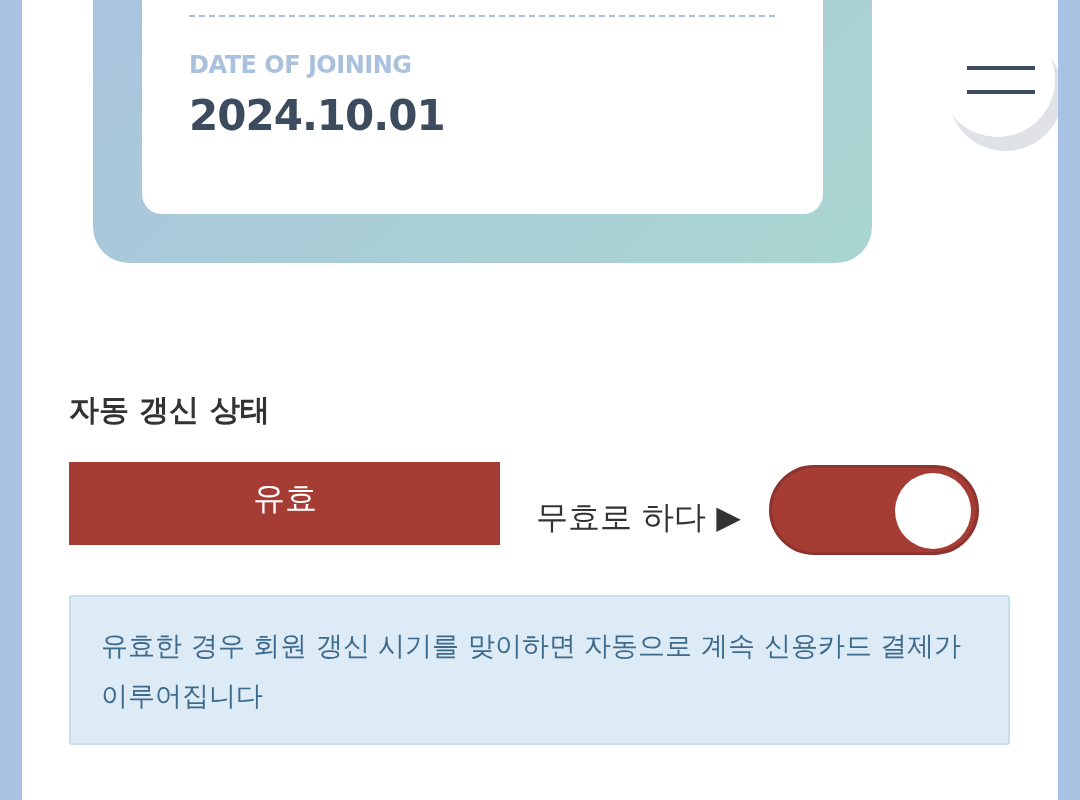 This screenshot has height=800, width=1080. What do you see at coordinates (1000, 79) in the screenshot?
I see `menu-icon` at bounding box center [1000, 79].